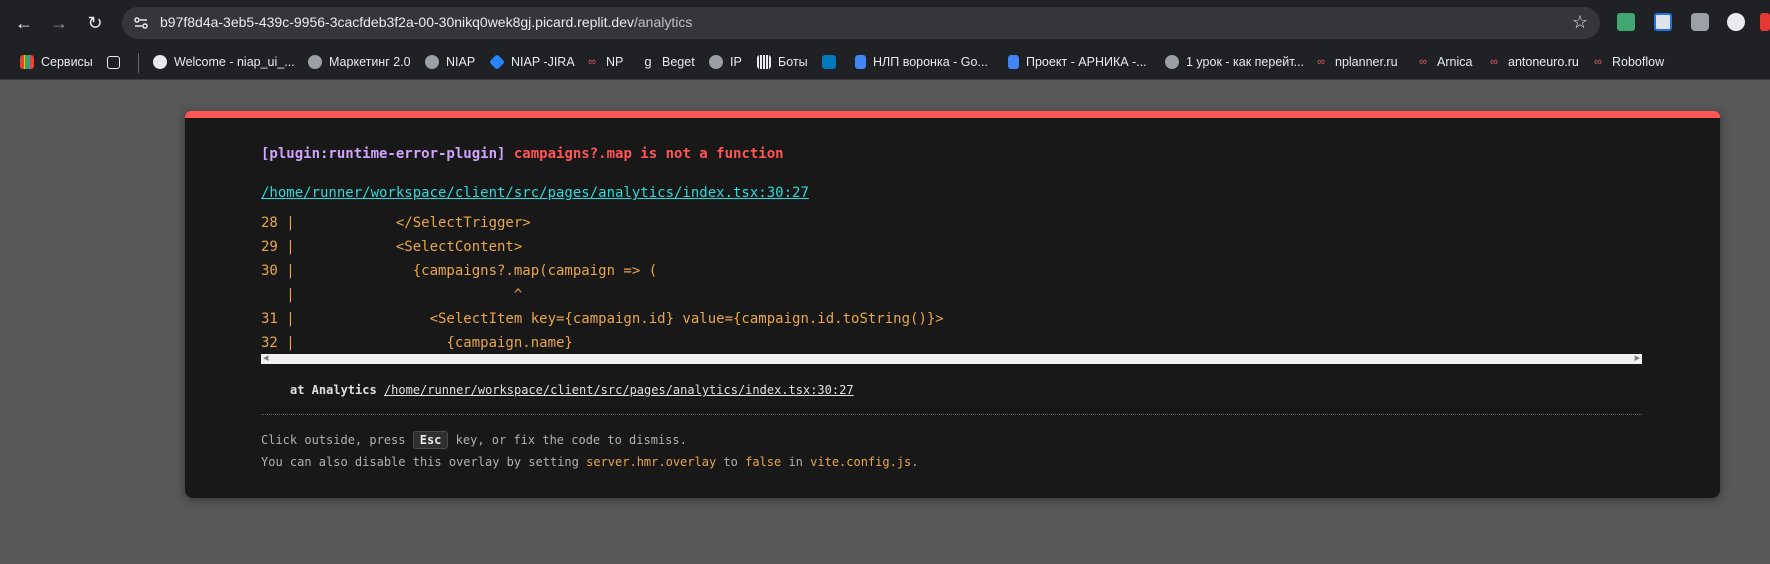  I want to click on tab-groups-icon, so click(113, 62).